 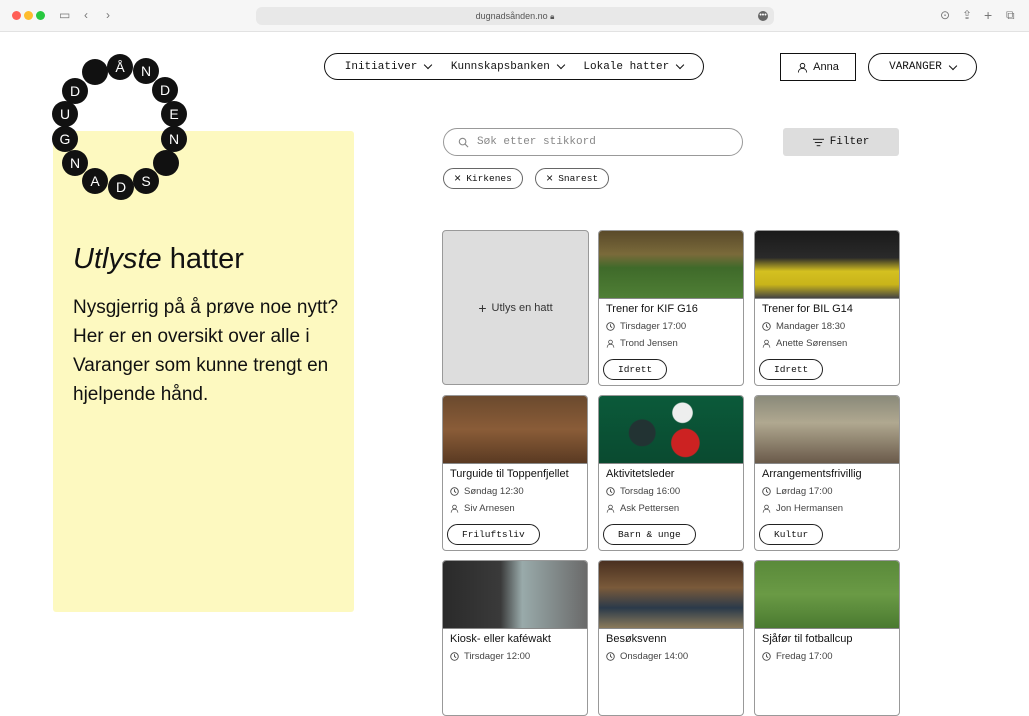 What do you see at coordinates (108, 15) in the screenshot?
I see `forward-icon: ›` at bounding box center [108, 15].